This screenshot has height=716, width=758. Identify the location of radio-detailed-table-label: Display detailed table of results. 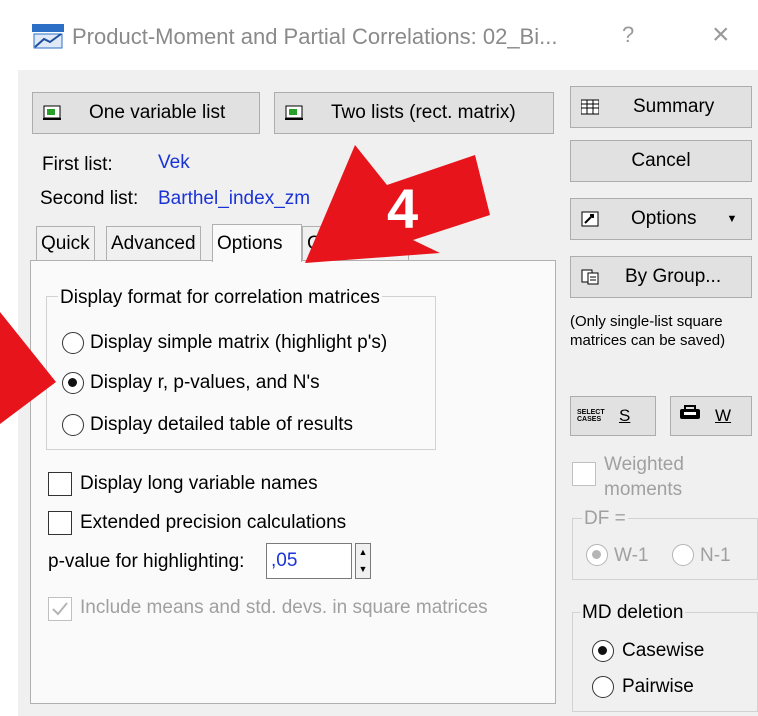
(221, 424).